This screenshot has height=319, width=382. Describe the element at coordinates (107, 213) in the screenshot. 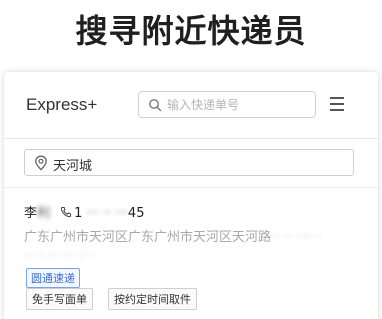

I see `phone-masked: ··· ·· ···` at that location.